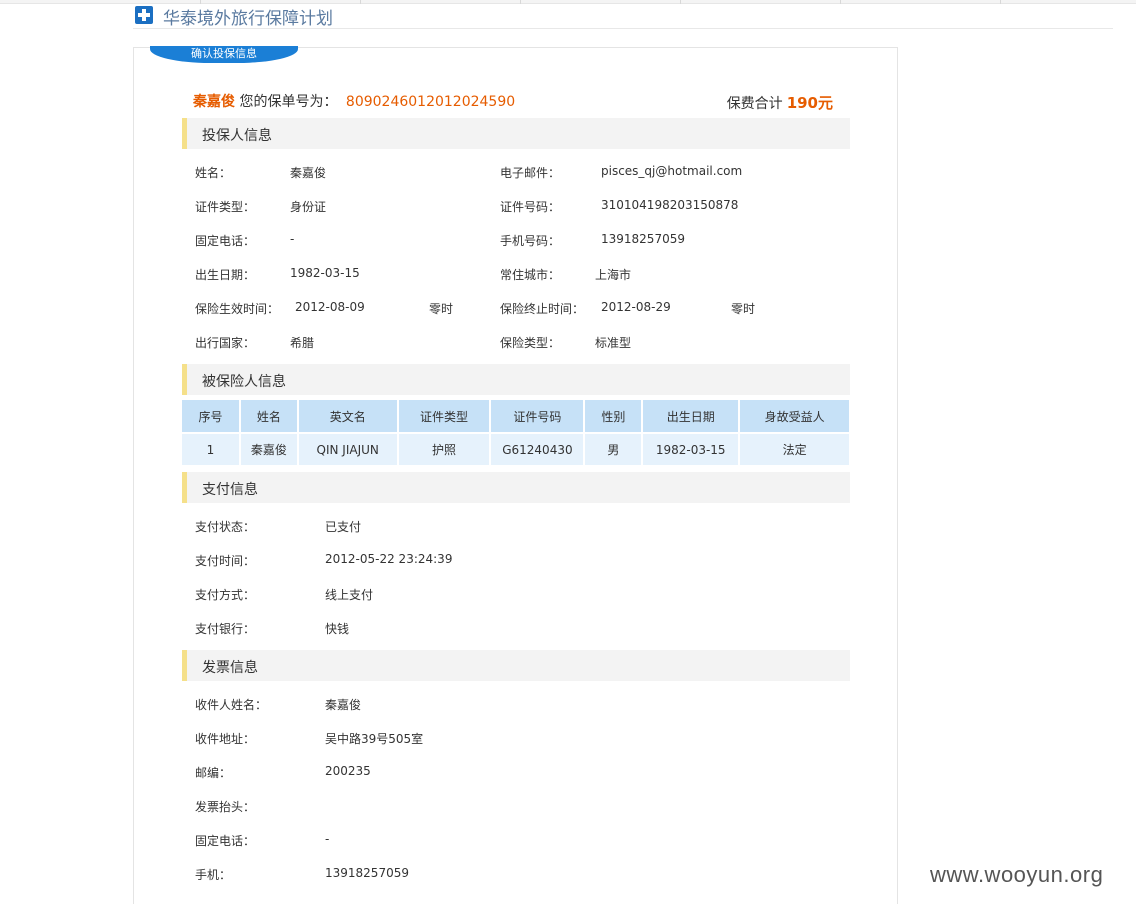 This screenshot has height=904, width=1136. Describe the element at coordinates (213, 875) in the screenshot. I see `invoice-mobile-label: 手机：` at that location.